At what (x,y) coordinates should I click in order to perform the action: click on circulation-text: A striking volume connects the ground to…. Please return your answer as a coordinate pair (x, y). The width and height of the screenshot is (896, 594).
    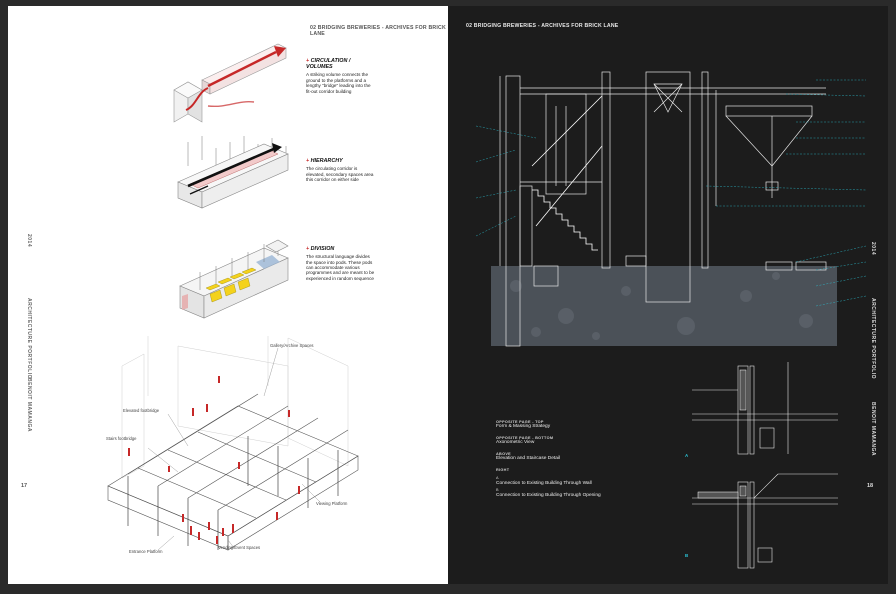
    Looking at the image, I should click on (338, 83).